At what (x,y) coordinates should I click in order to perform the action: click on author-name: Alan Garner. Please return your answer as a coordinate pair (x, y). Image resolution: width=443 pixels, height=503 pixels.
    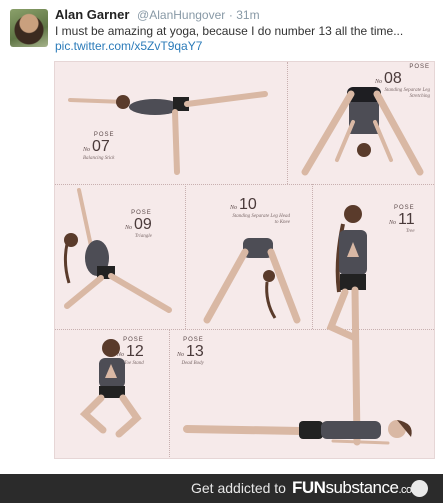
    Looking at the image, I should click on (92, 14).